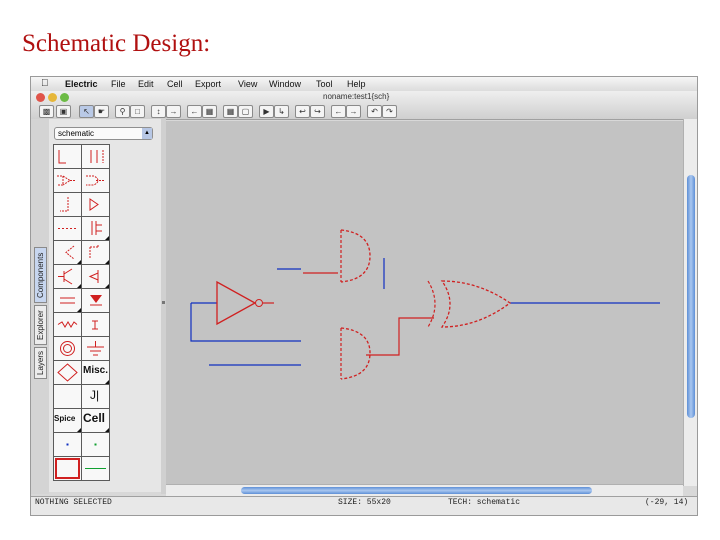 The height and width of the screenshot is (540, 720). Describe the element at coordinates (95, 252) in the screenshot. I see `palette-pmos` at that location.